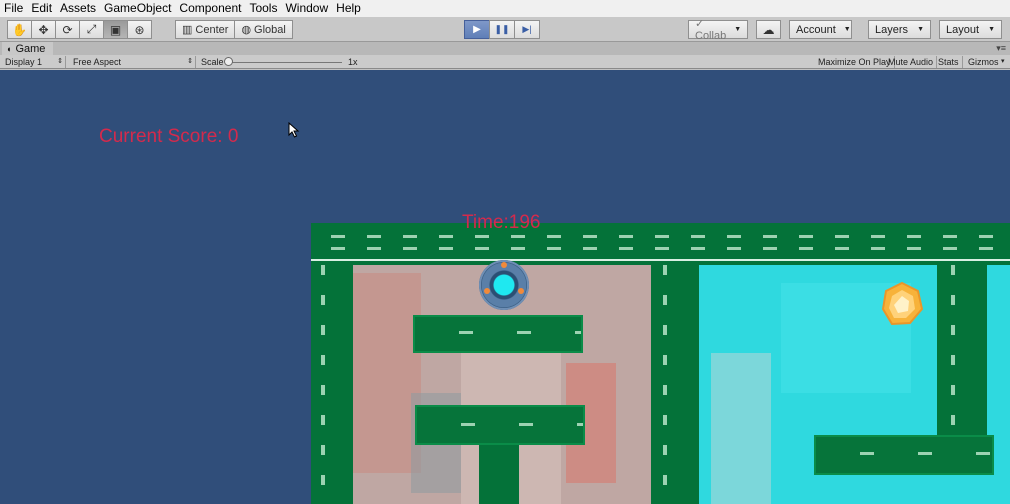  I want to click on scale-slider-track, so click(285, 62).